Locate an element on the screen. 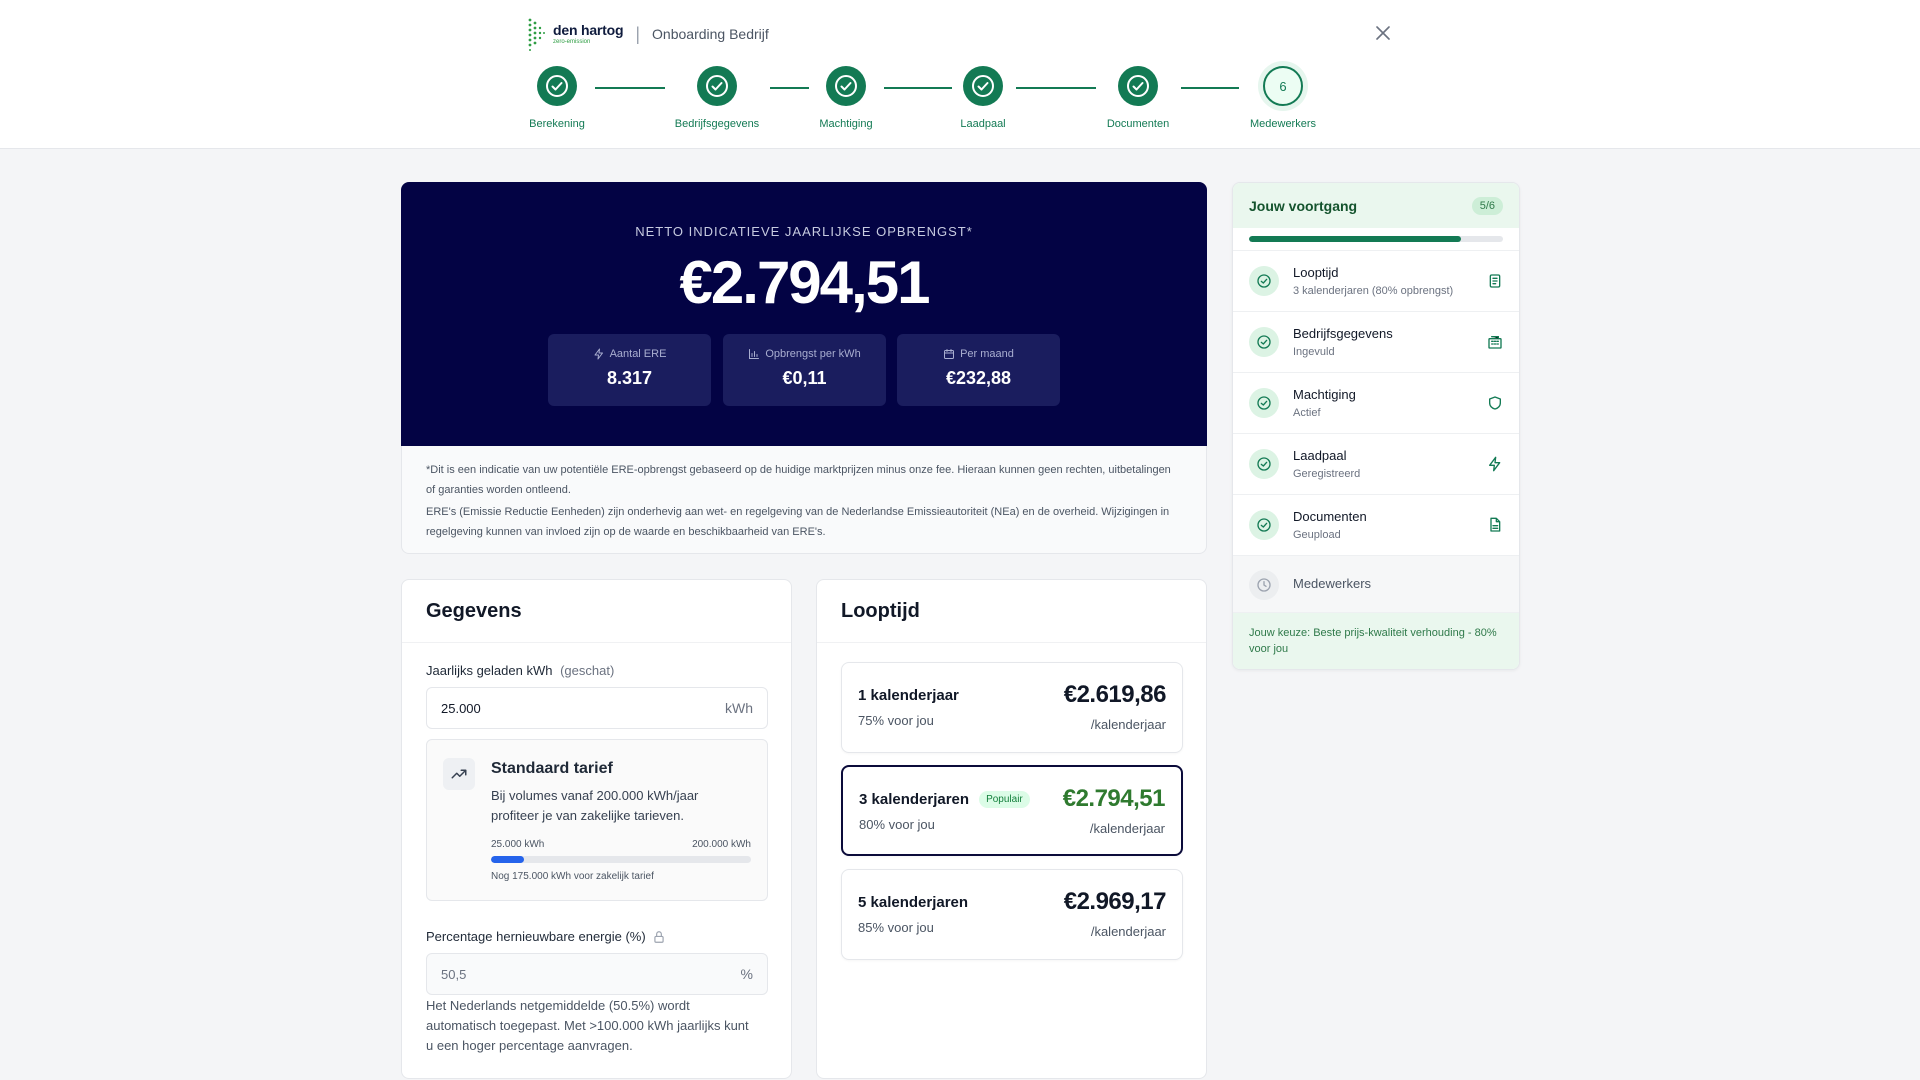 Image resolution: width=1920 pixels, height=1080 pixels. stat-aantal-ere: Aantal ERE 8.317 is located at coordinates (629, 370).